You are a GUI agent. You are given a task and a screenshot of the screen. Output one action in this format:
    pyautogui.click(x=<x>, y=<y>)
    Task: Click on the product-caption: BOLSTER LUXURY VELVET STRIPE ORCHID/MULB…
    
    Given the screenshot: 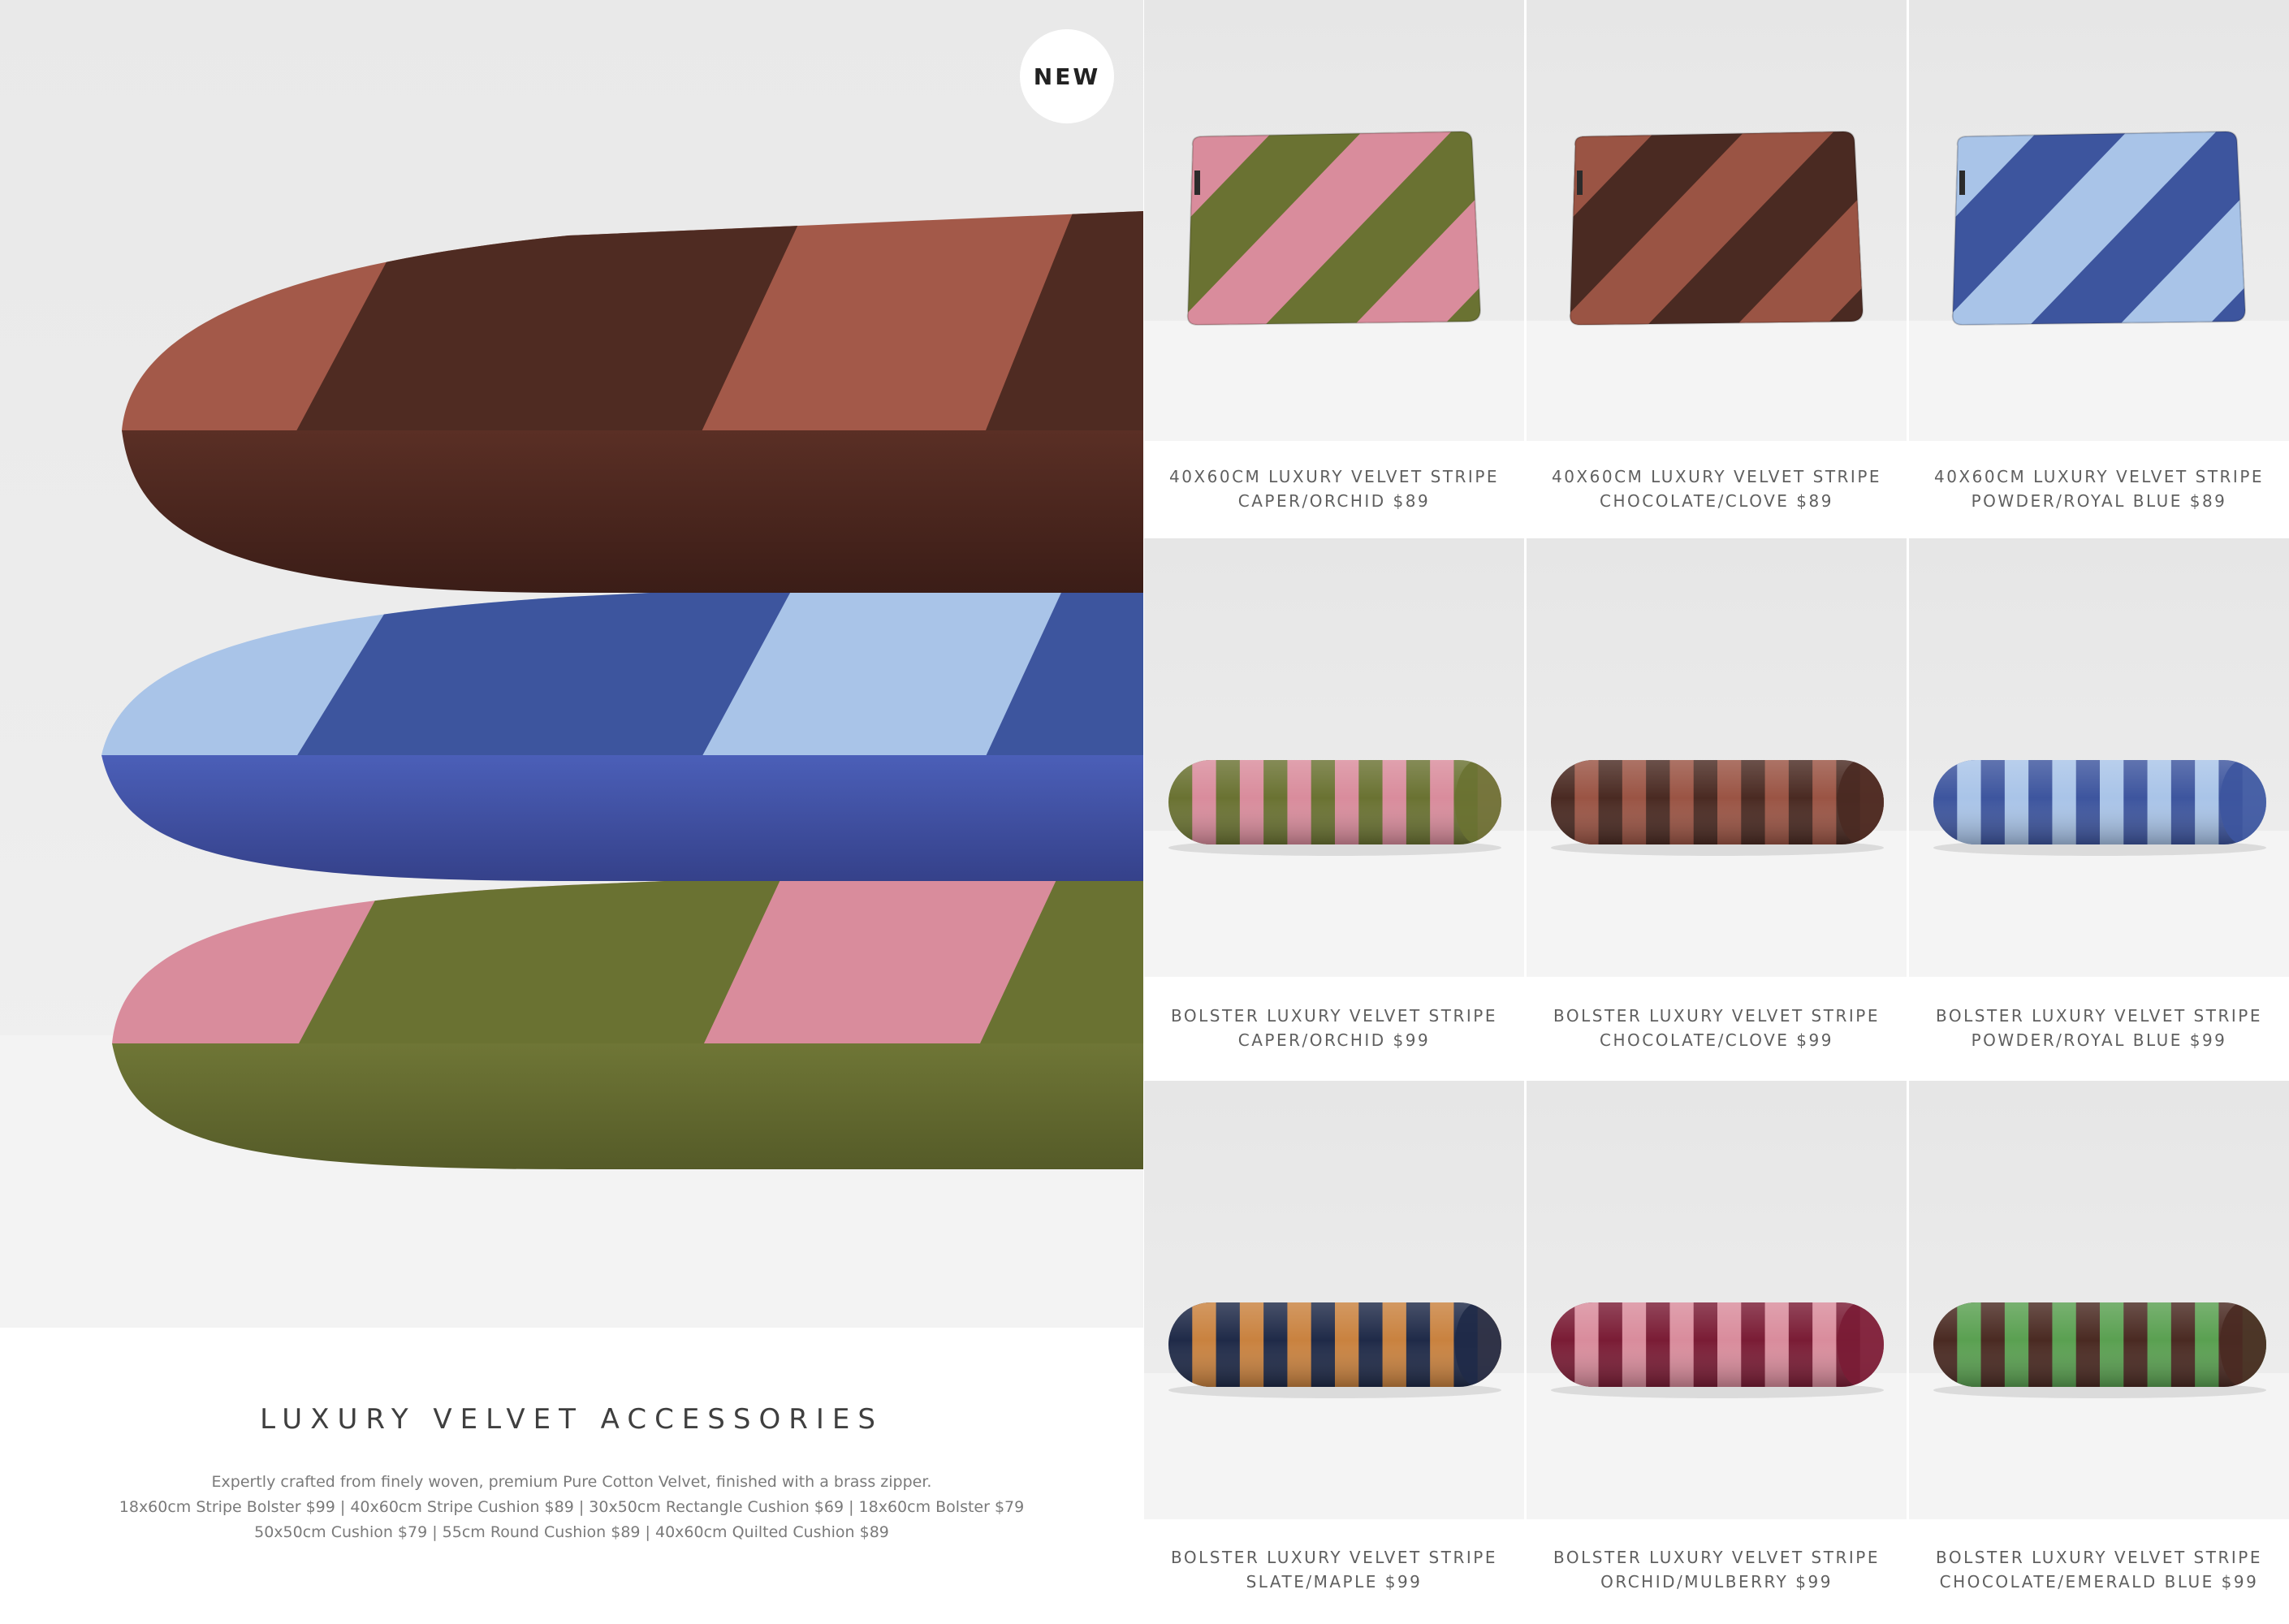 What is the action you would take?
    pyautogui.click(x=1717, y=1570)
    